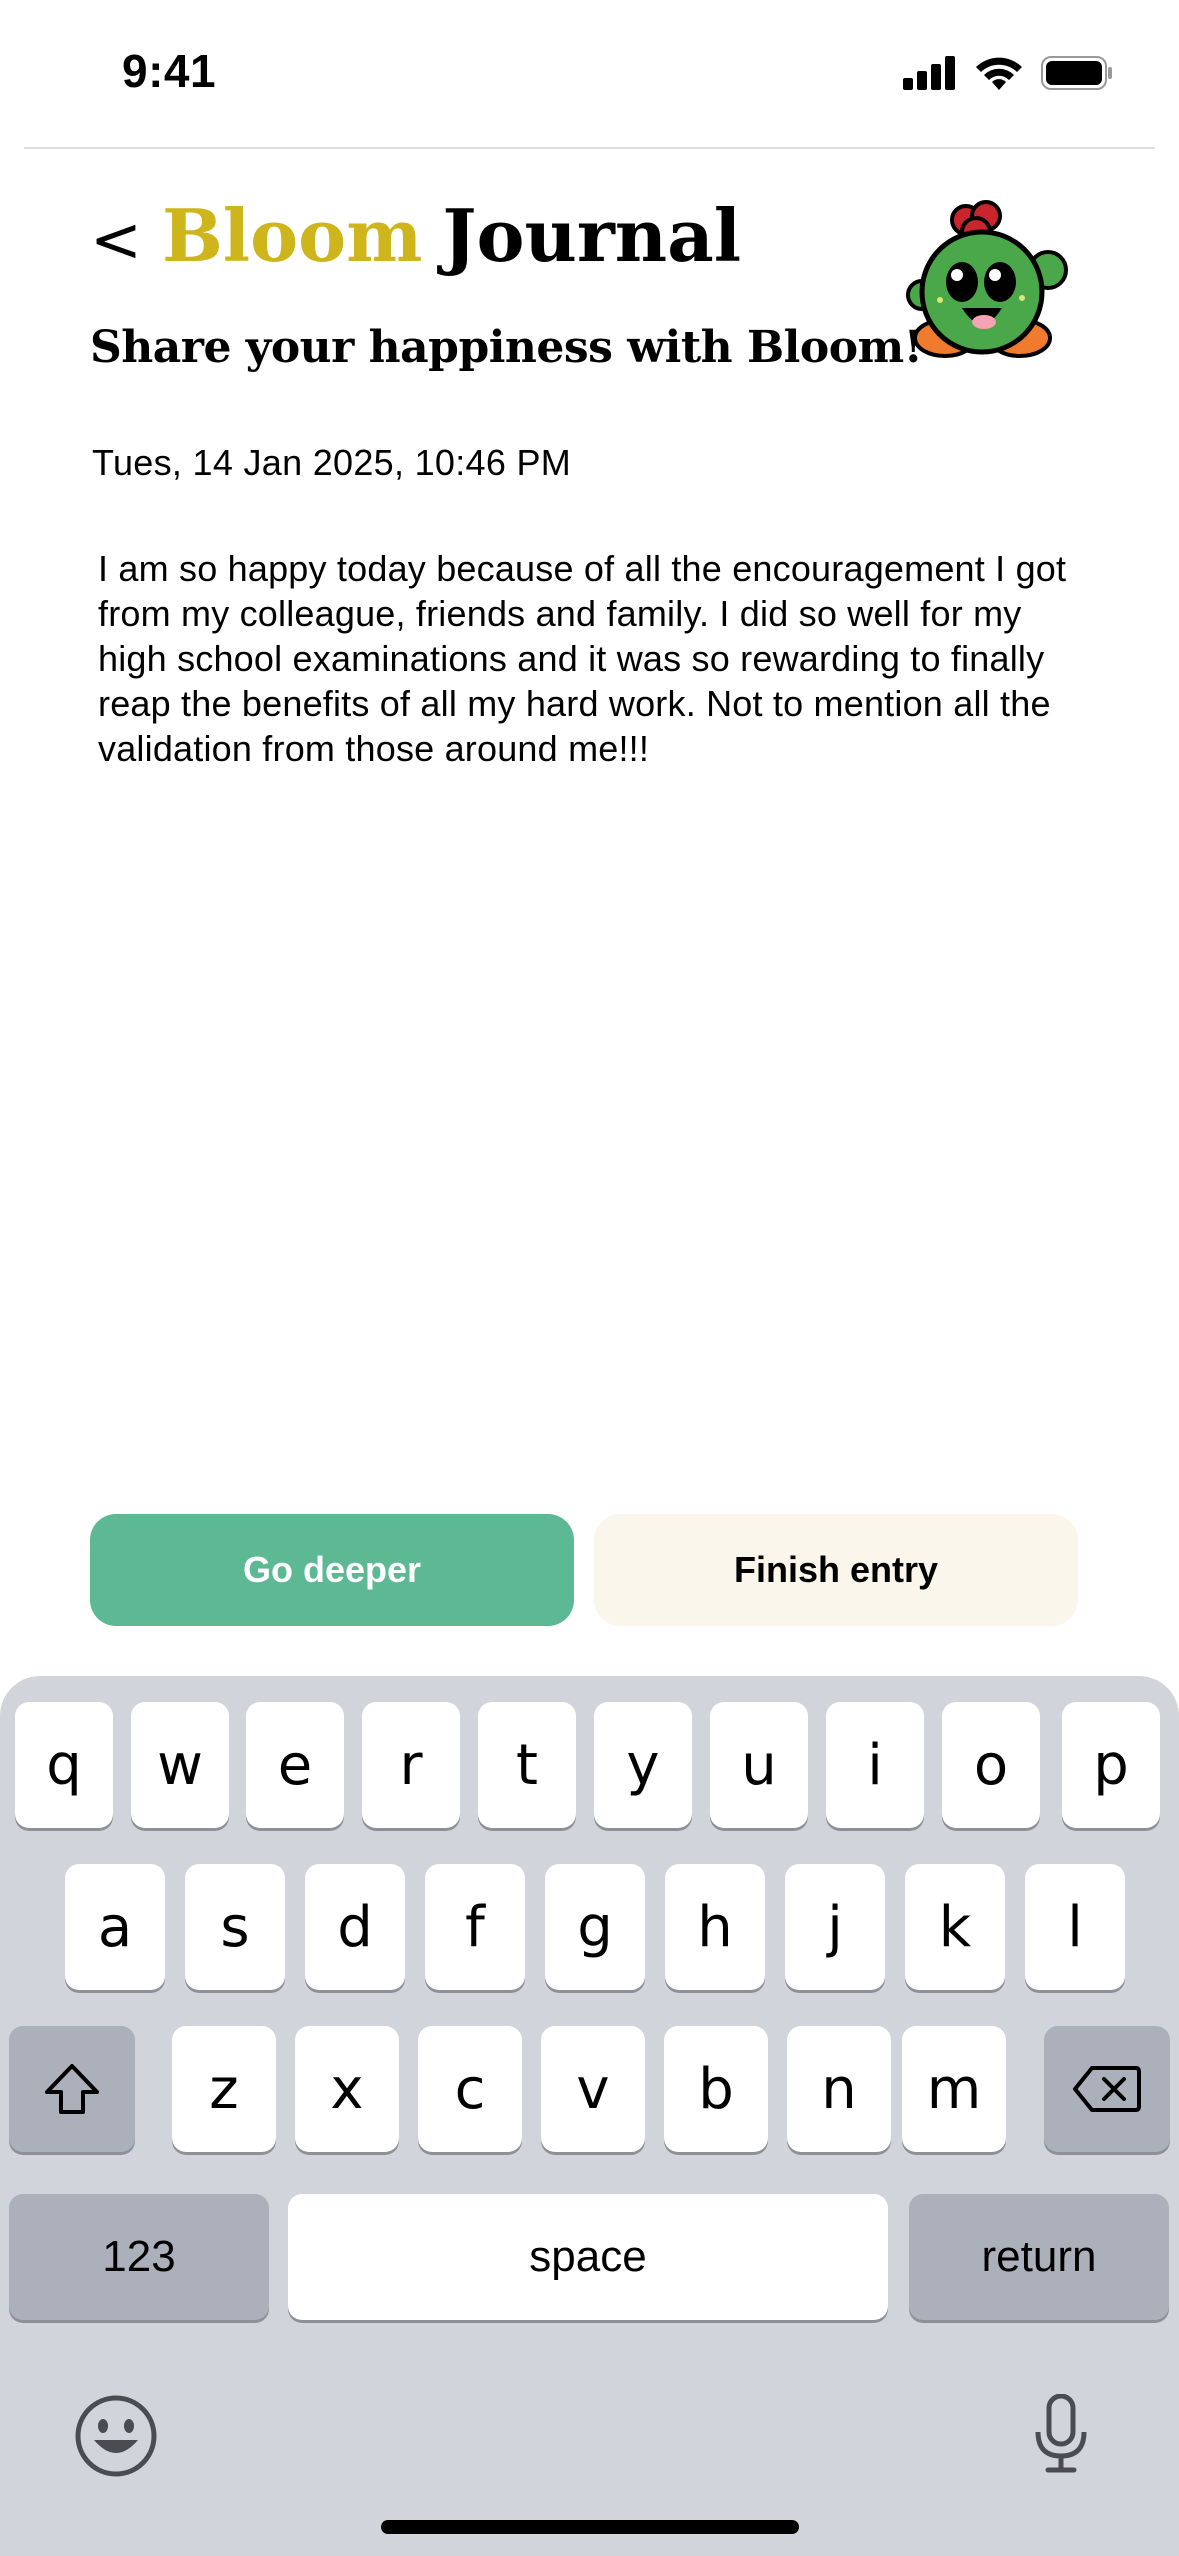 The height and width of the screenshot is (2556, 1179). I want to click on finish-entry-button: Finish entry, so click(836, 1570).